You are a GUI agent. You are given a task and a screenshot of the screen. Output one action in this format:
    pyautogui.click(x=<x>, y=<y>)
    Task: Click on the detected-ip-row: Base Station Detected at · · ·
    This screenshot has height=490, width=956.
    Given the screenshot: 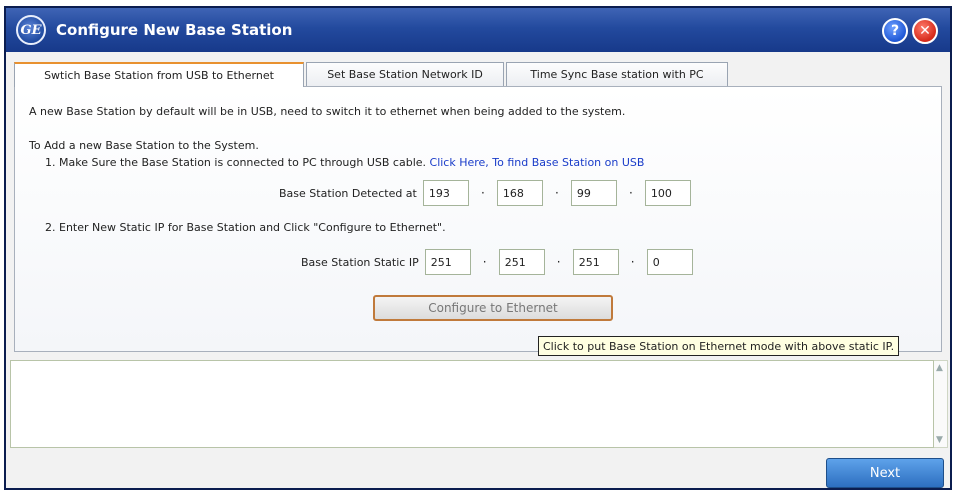 What is the action you would take?
    pyautogui.click(x=485, y=193)
    